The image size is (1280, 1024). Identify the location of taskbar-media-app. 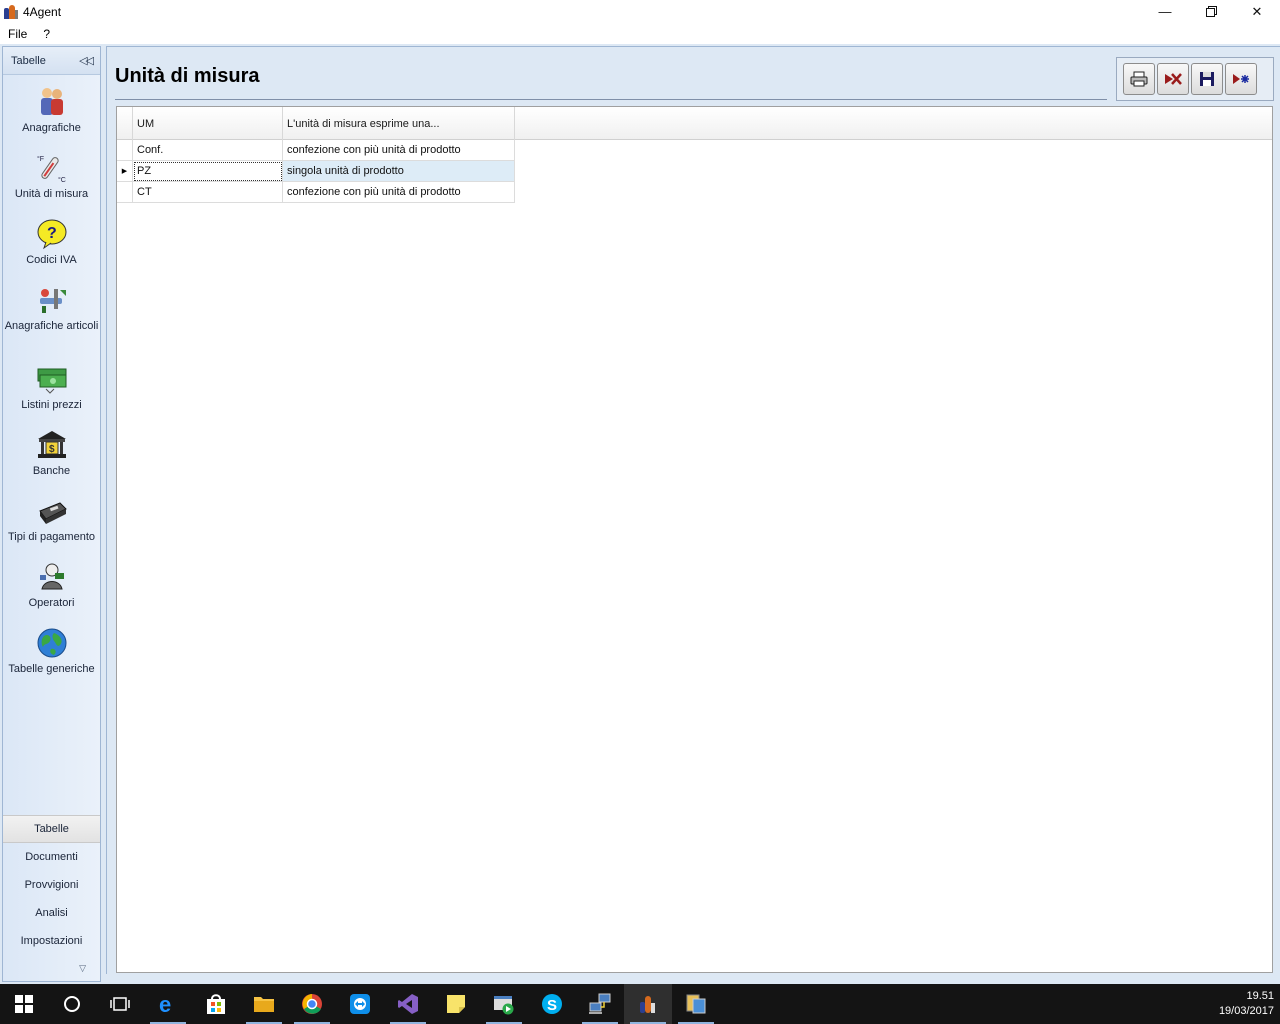
(504, 1004).